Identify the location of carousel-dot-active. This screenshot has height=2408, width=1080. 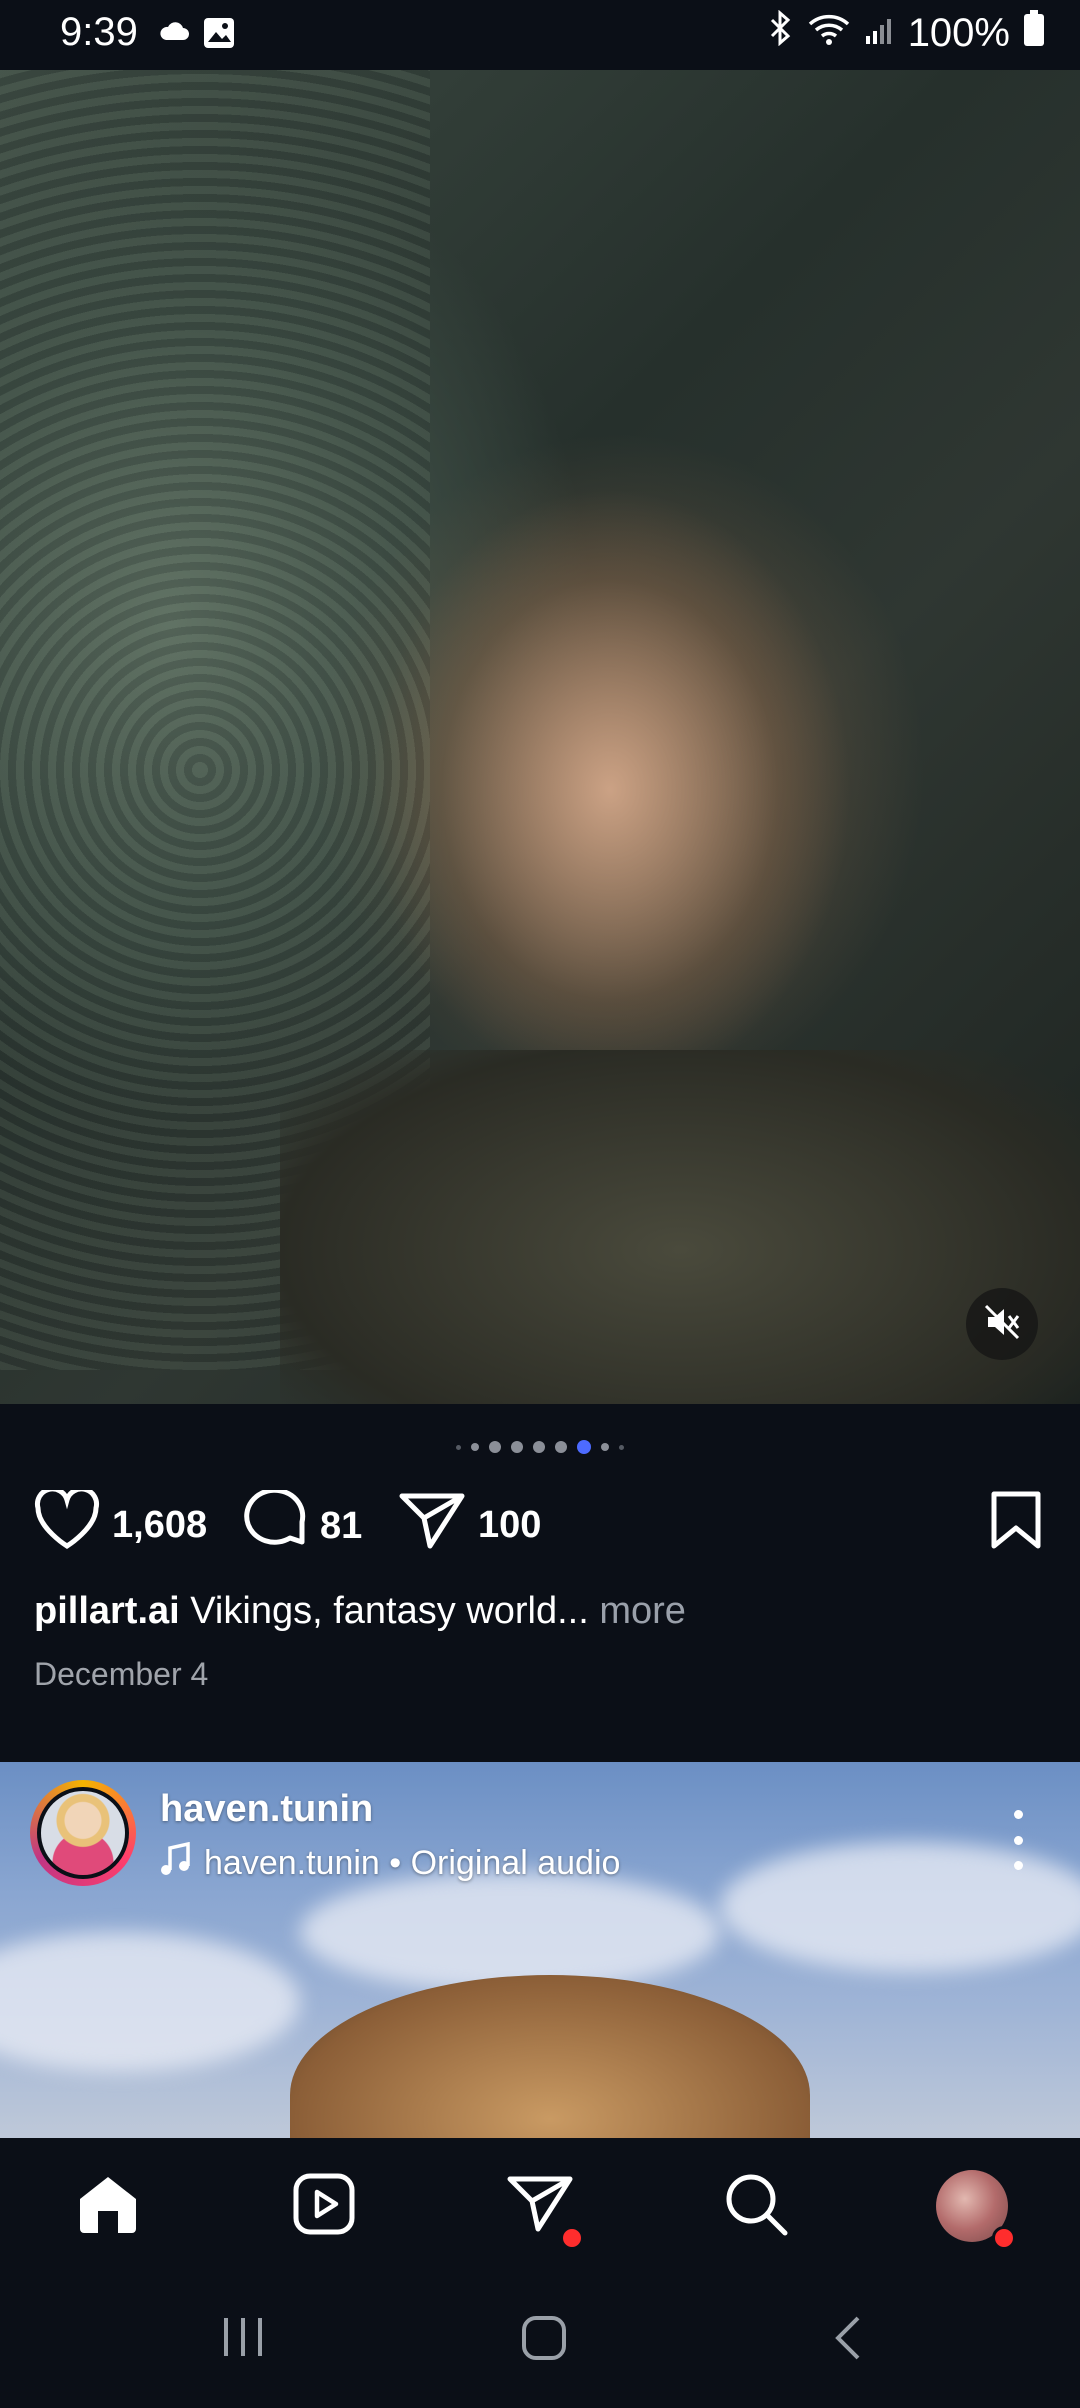
(584, 1447).